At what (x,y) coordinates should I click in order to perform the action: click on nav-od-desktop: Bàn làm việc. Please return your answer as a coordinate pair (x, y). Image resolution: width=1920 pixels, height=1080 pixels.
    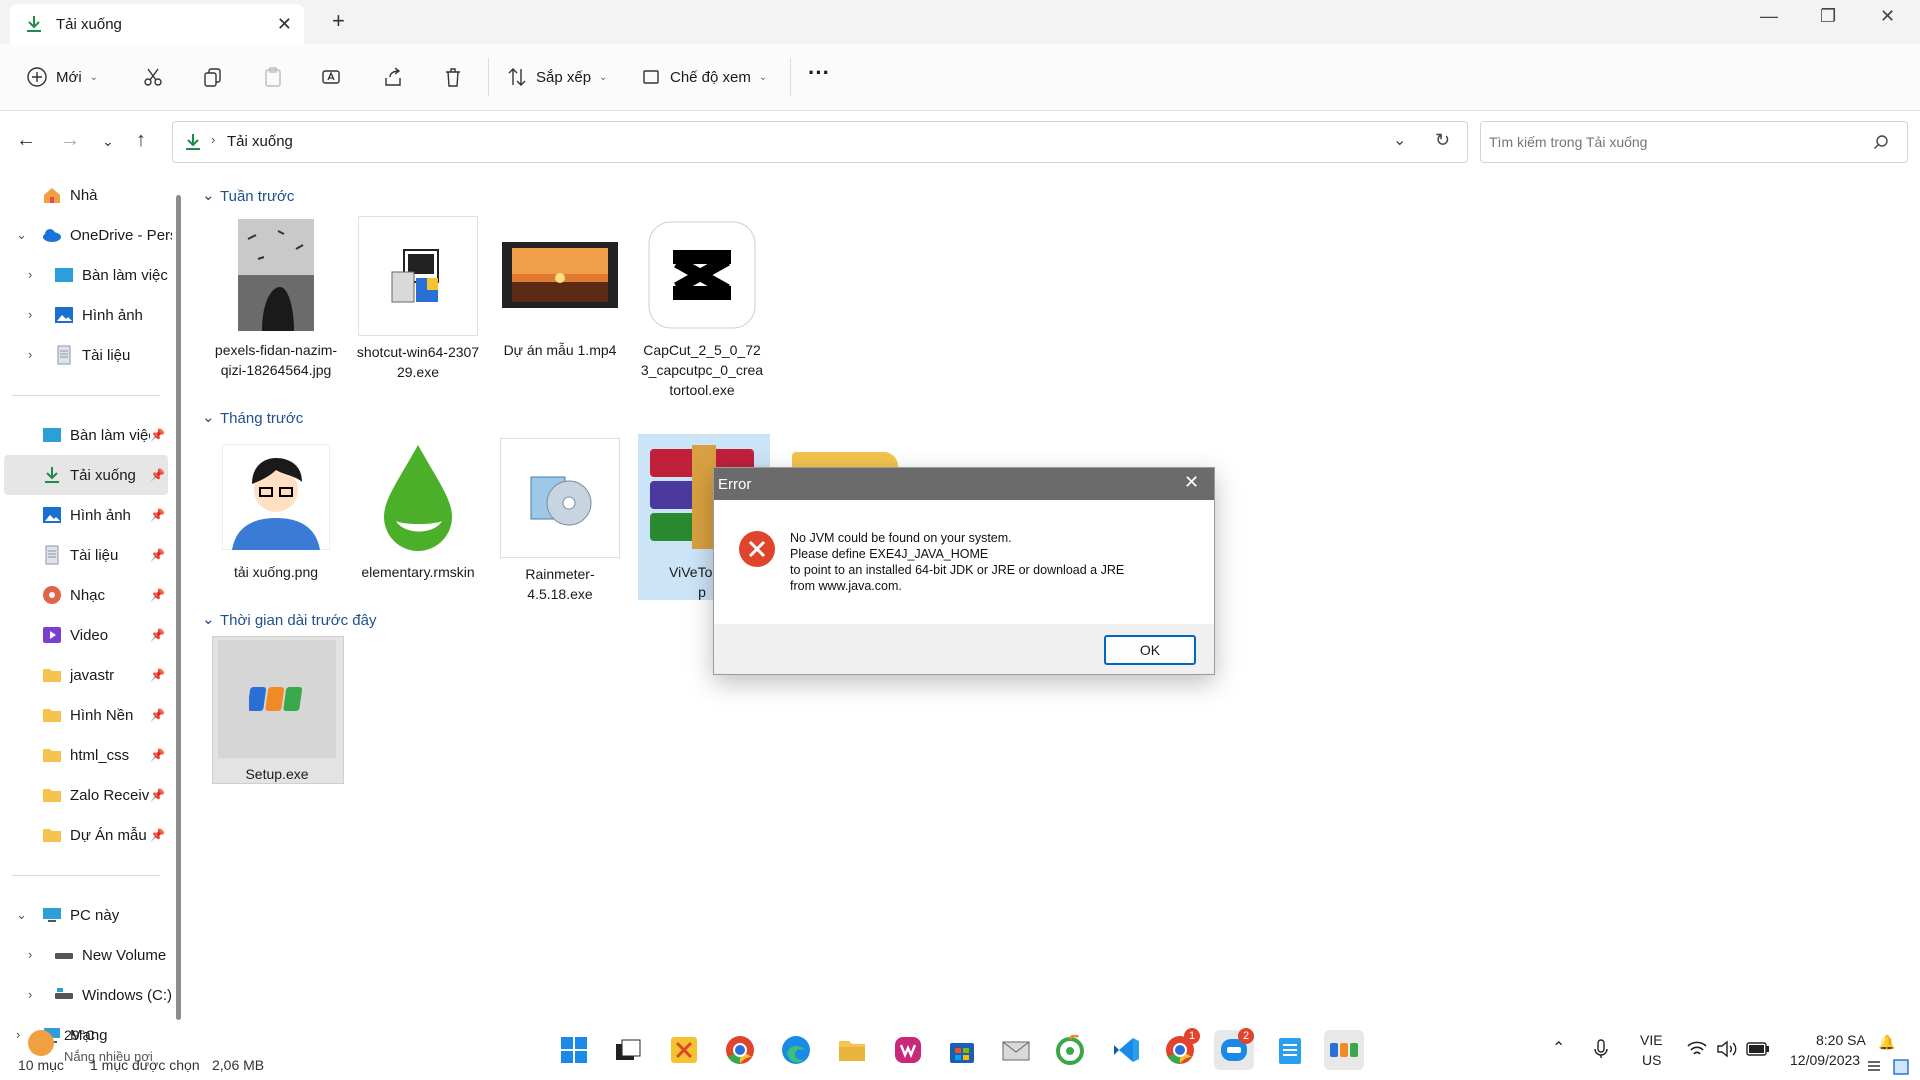
    Looking at the image, I should click on (114, 275).